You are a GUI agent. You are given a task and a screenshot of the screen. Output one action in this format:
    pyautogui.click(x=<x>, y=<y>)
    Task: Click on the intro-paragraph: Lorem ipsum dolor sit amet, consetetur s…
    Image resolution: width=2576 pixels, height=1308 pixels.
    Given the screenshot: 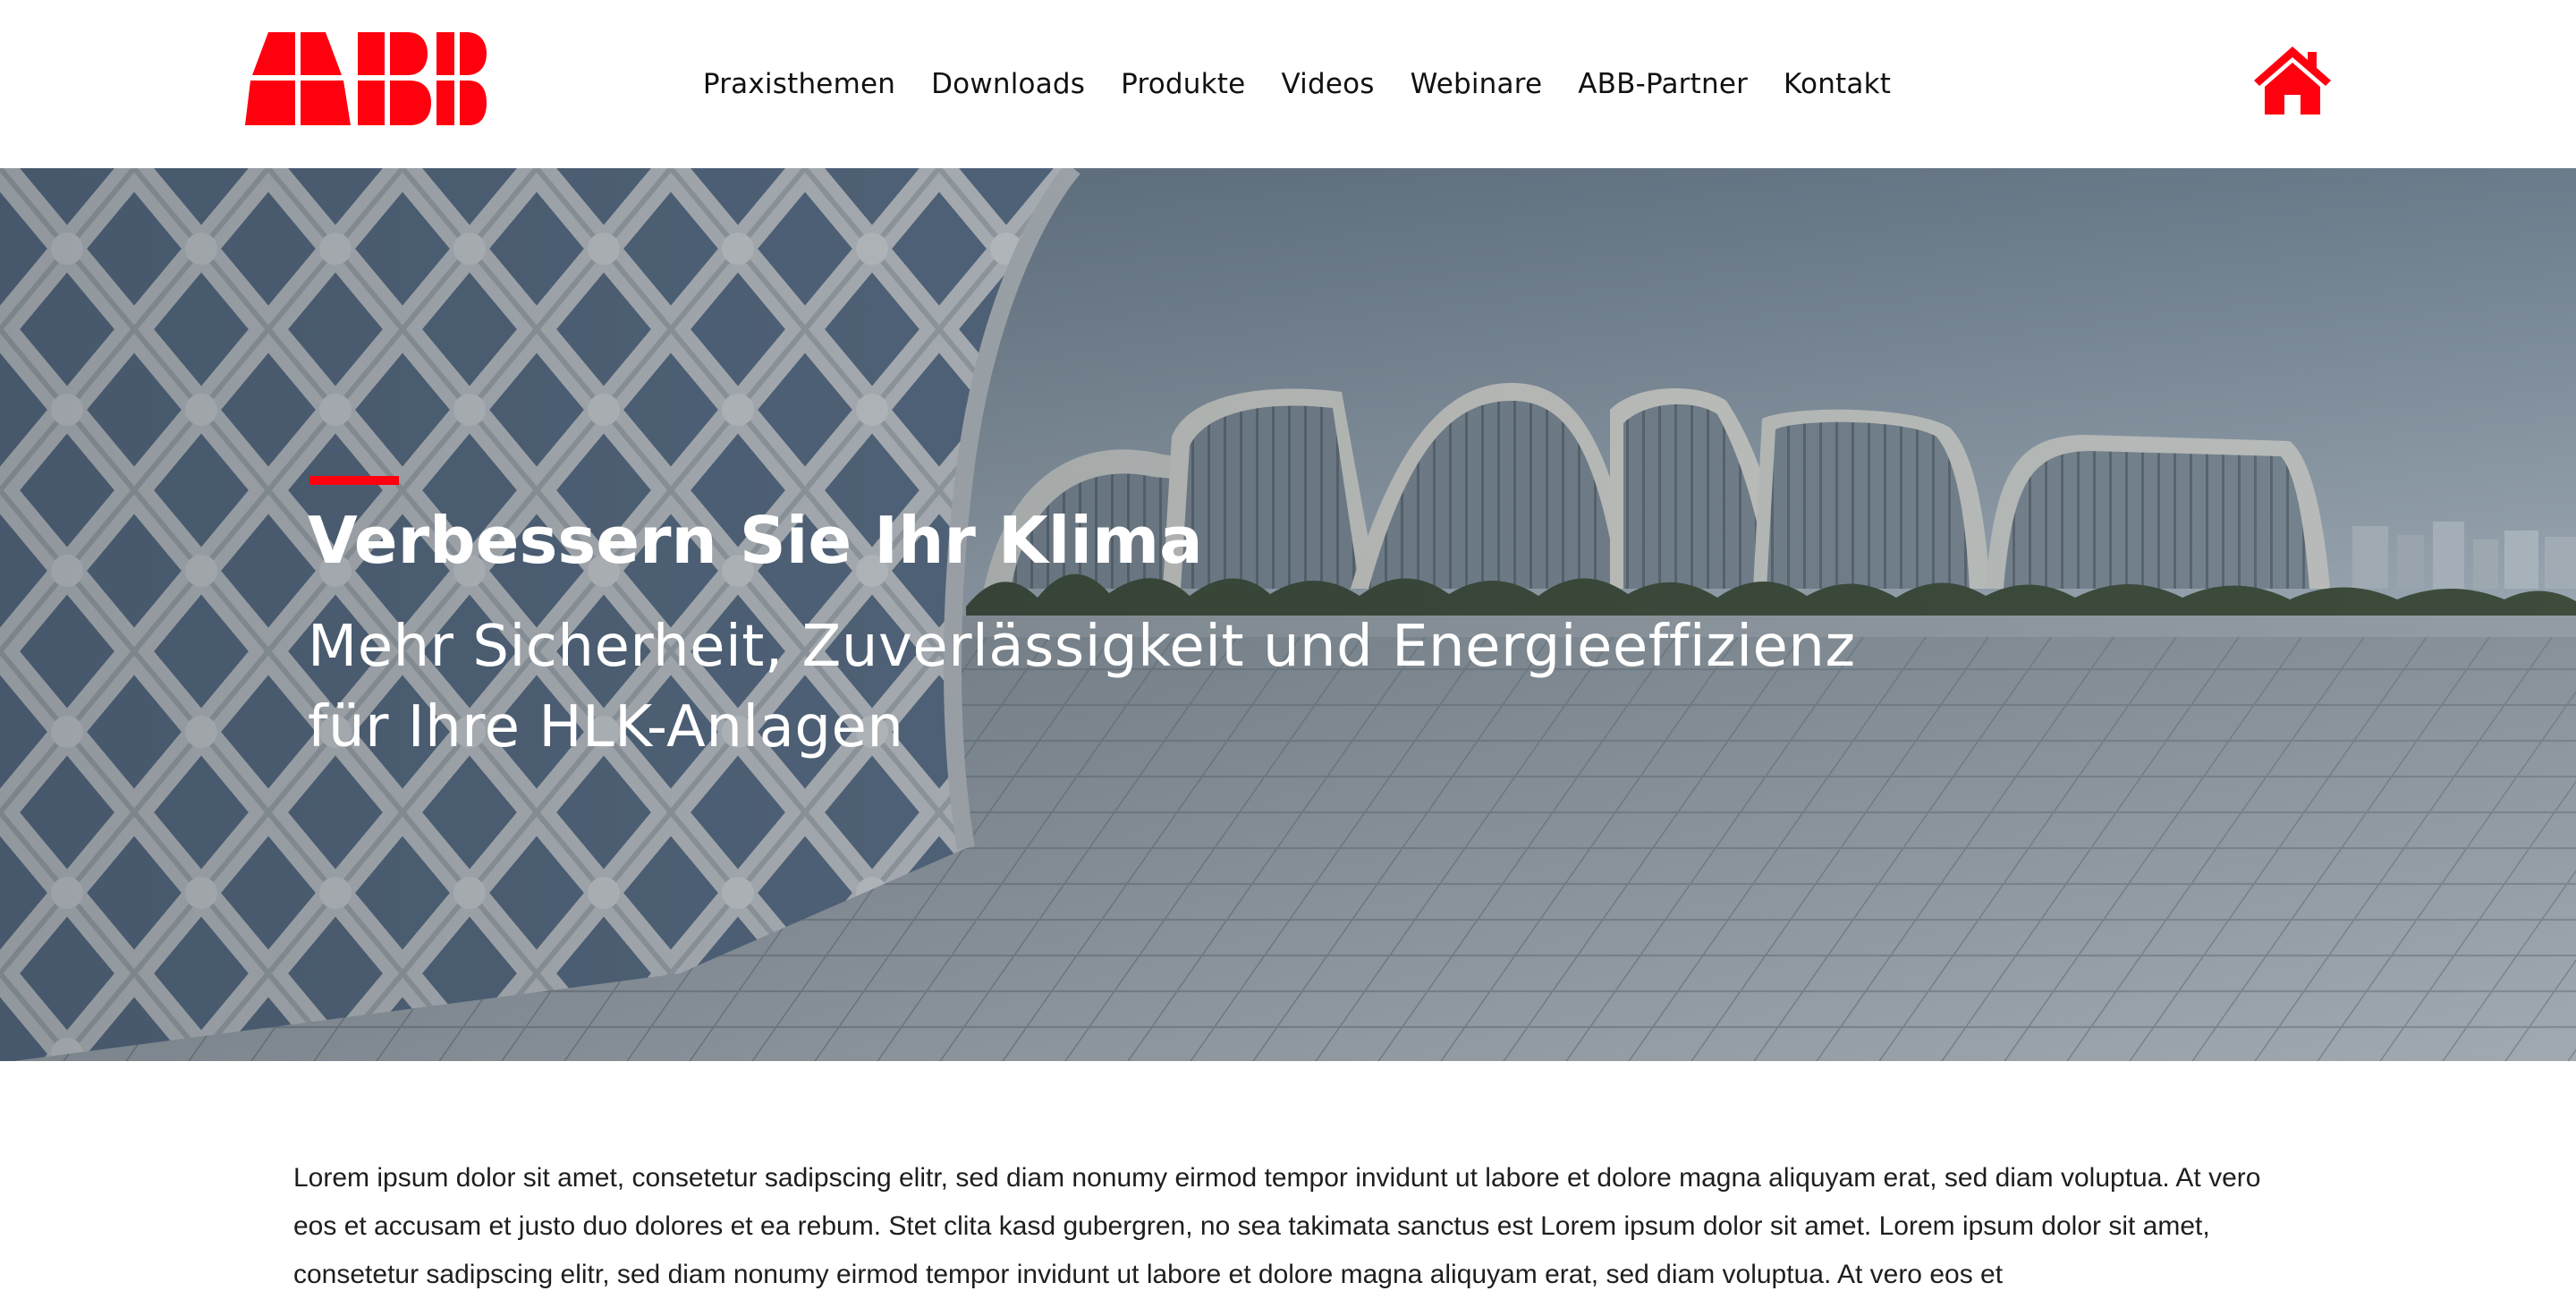 What is the action you would take?
    pyautogui.click(x=1277, y=1226)
    